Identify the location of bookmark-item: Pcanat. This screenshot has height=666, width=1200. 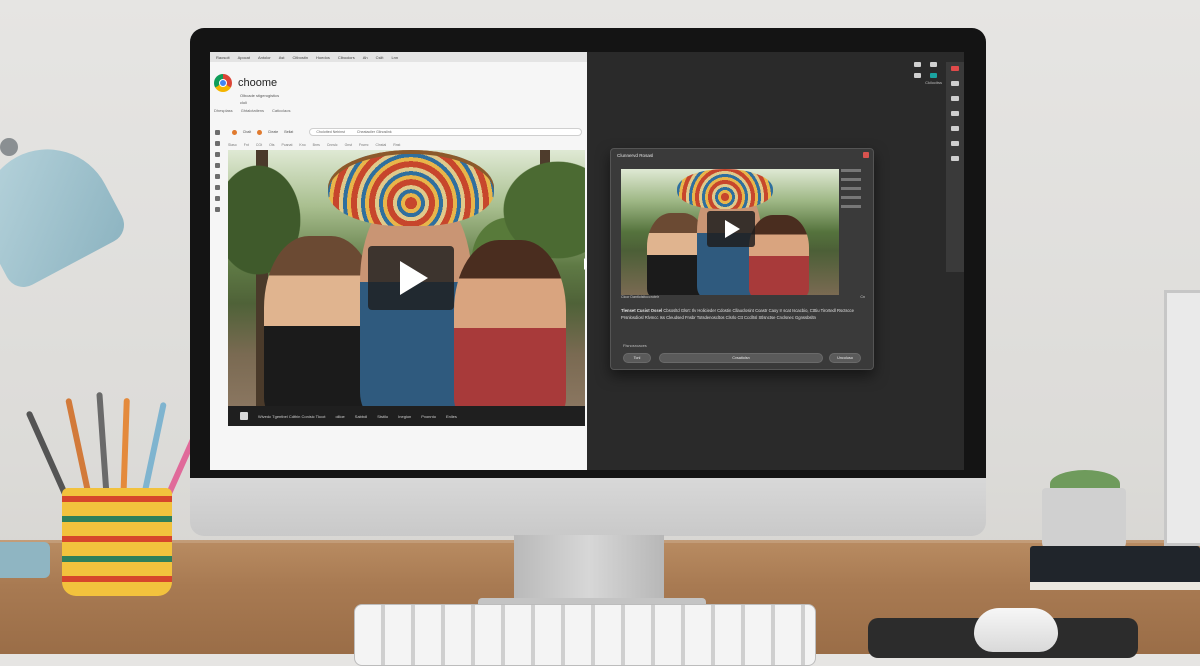
(287, 145).